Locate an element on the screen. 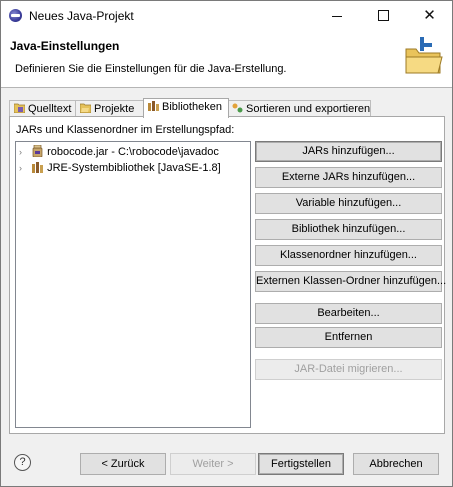  source-folder-icon is located at coordinates (19, 108).